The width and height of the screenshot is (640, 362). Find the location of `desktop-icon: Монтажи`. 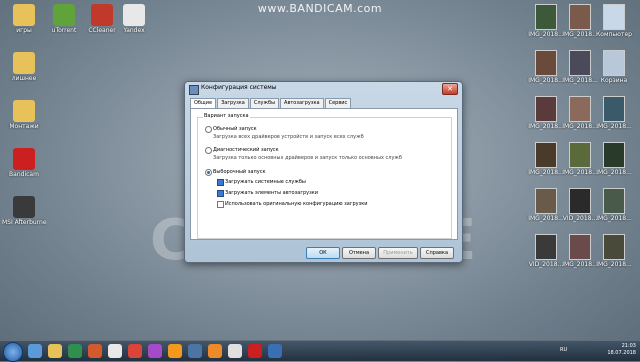

desktop-icon: Монтажи is located at coordinates (24, 115).